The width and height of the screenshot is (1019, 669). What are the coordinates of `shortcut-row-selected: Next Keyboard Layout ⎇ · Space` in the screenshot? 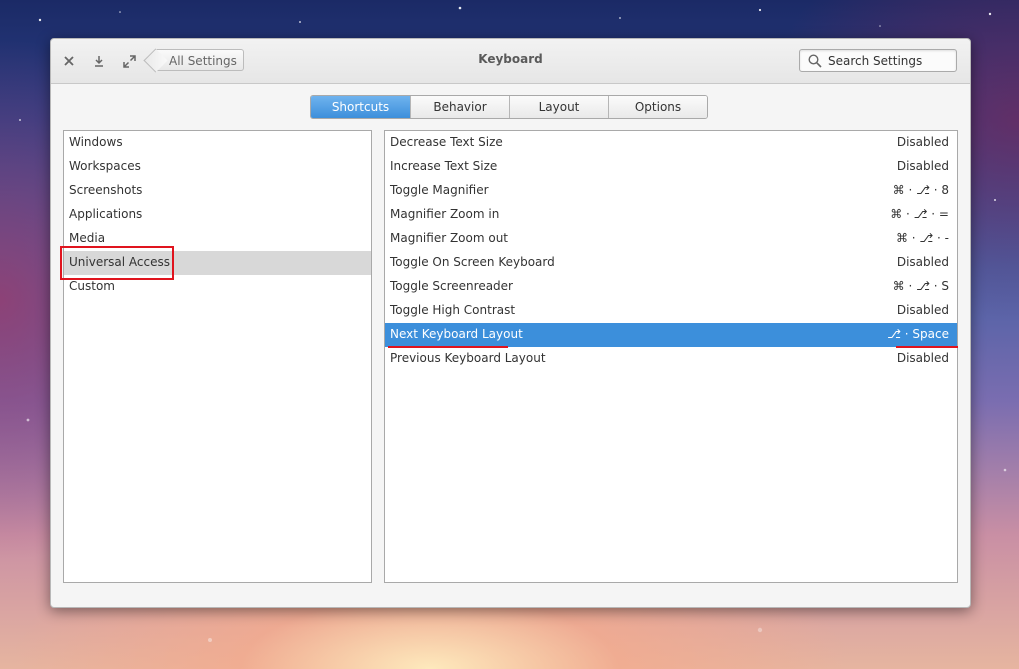 It's located at (671, 335).